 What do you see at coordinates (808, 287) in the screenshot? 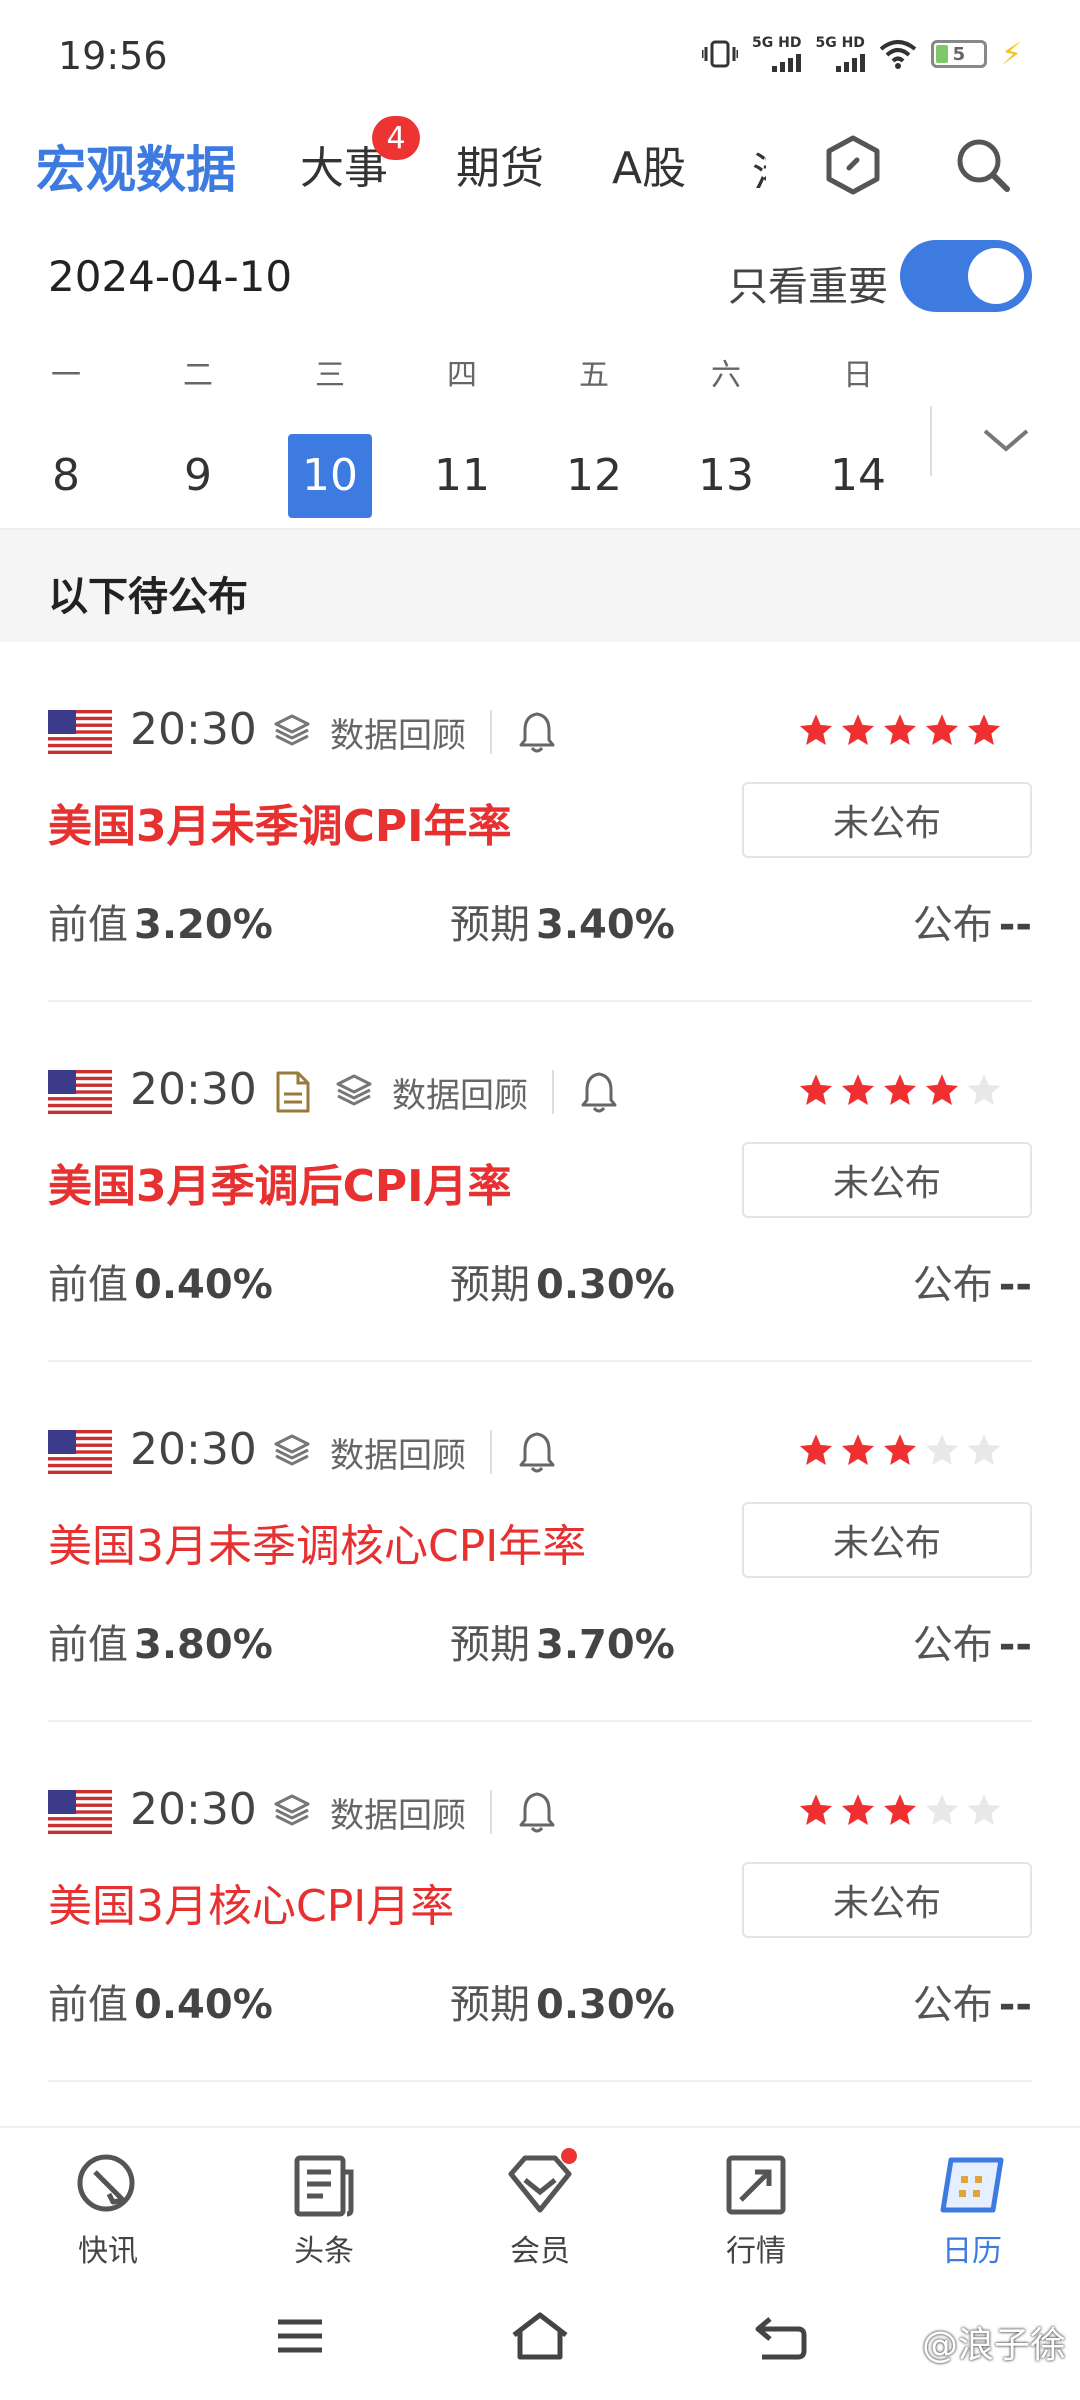
I see `important-only-label: 只看重要` at bounding box center [808, 287].